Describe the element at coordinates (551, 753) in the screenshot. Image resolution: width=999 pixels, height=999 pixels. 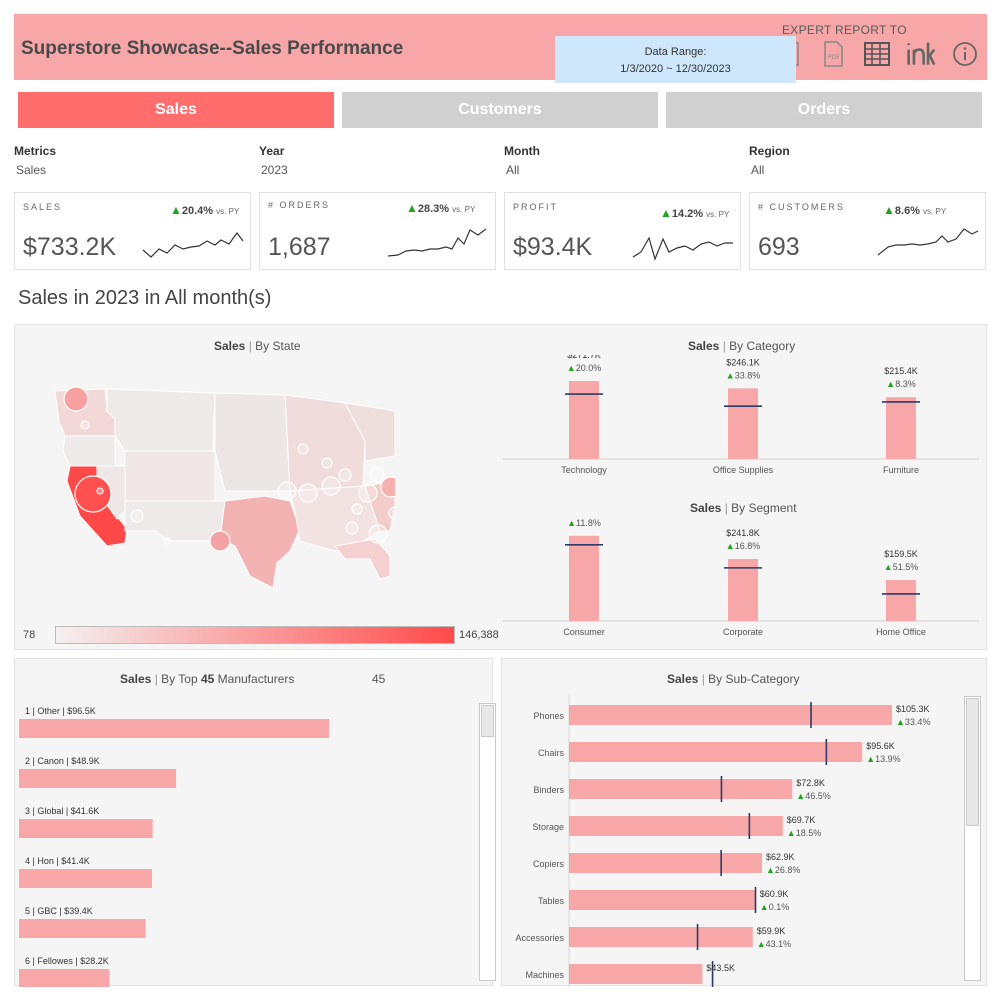
I see `subcategory-axis-label: Chairs` at that location.